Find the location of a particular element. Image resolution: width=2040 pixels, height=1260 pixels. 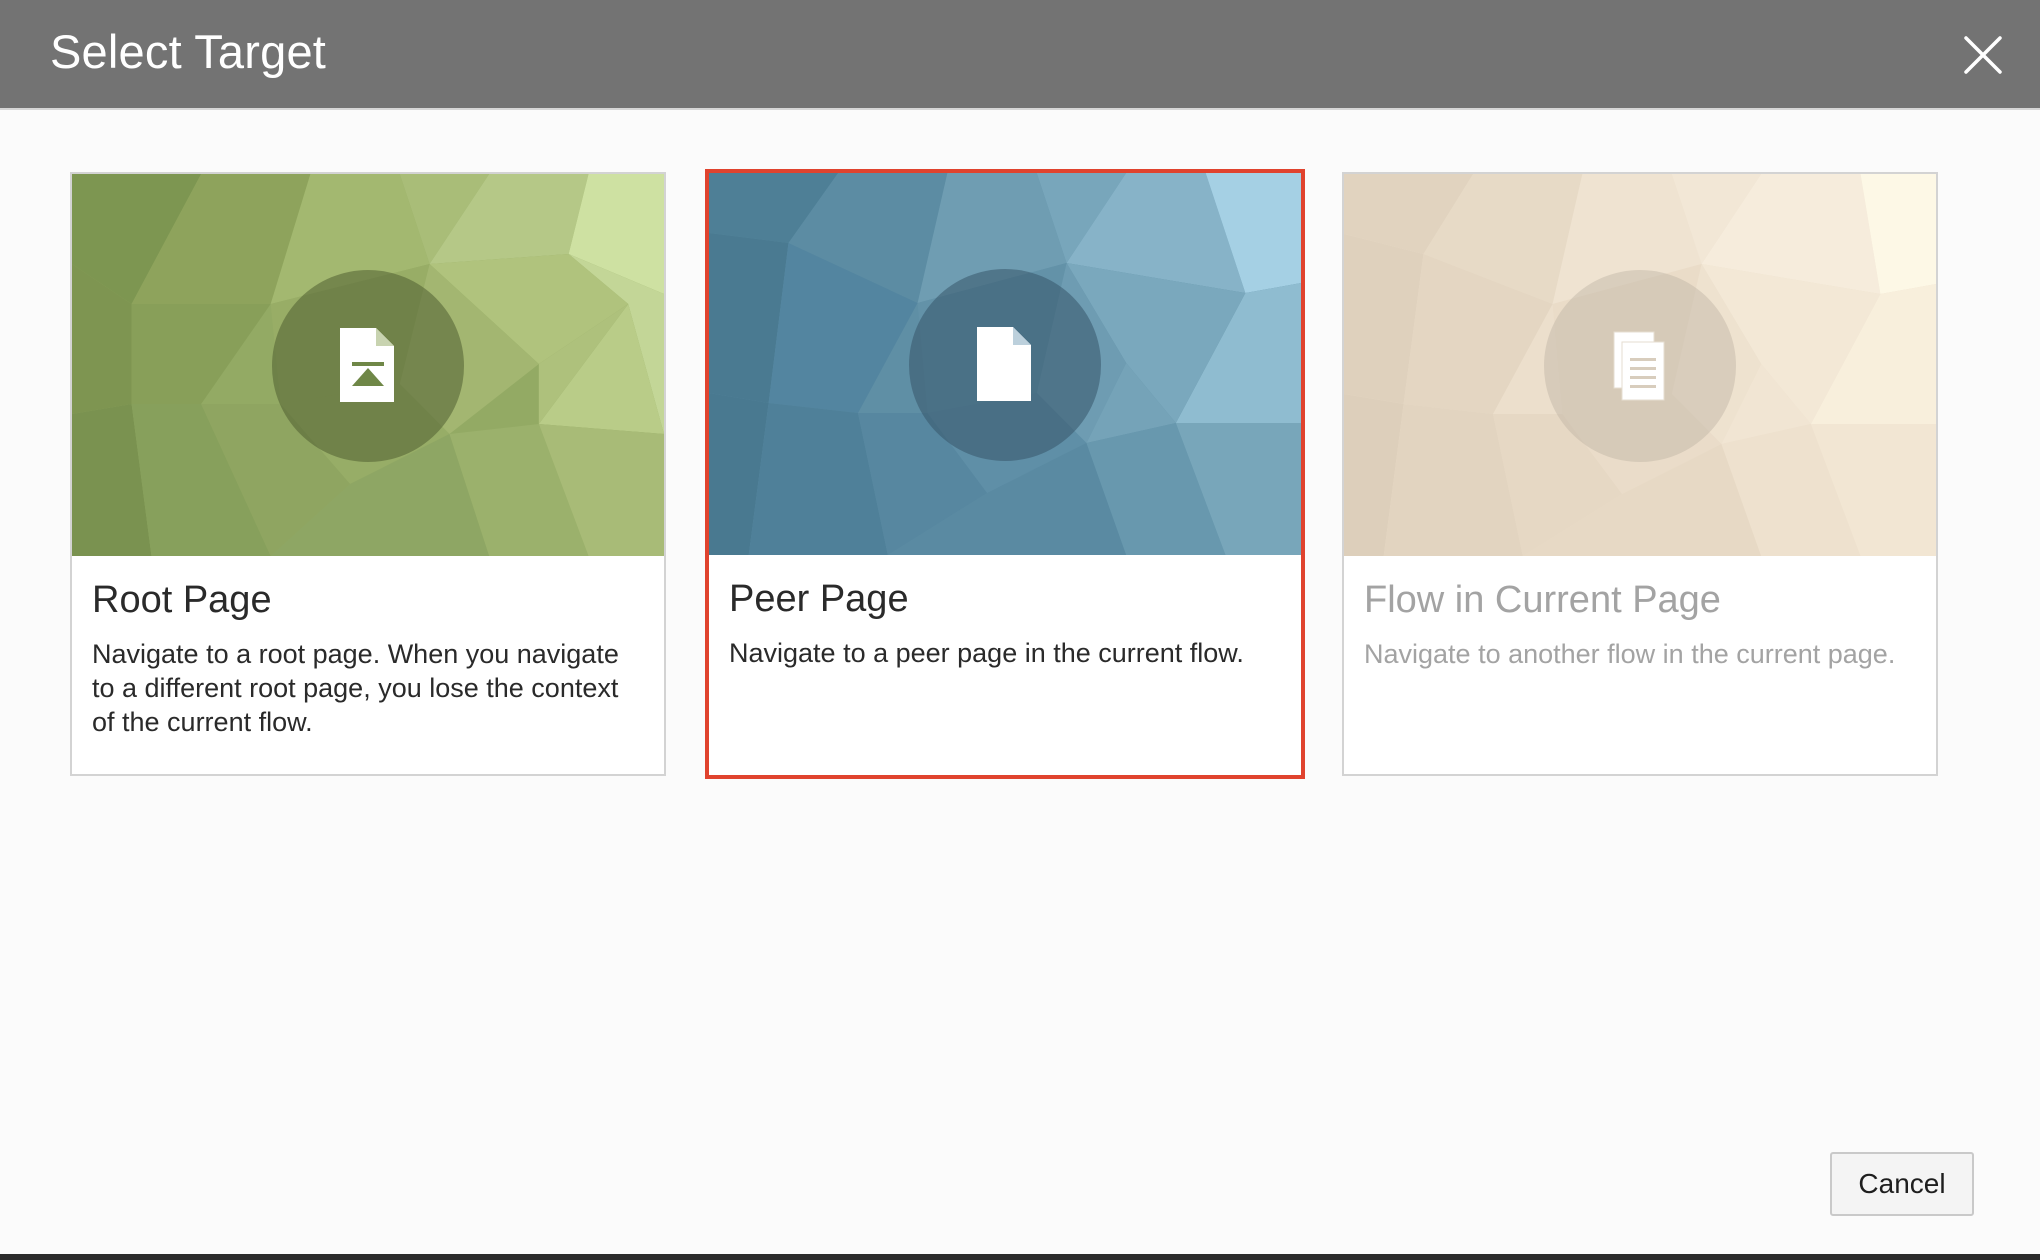

window-bottom-edge is located at coordinates (1020, 1257).